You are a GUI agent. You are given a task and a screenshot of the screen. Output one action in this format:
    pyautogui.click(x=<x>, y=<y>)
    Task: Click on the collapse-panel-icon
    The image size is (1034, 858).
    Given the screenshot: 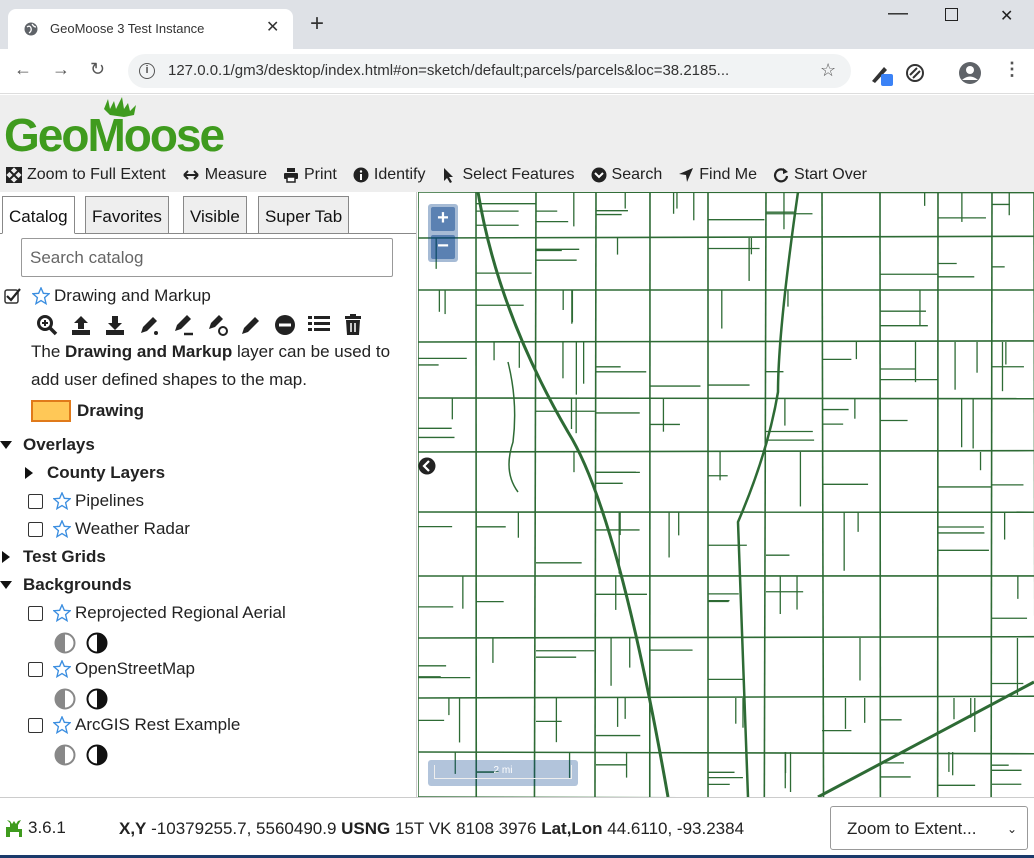 What is the action you would take?
    pyautogui.click(x=427, y=466)
    